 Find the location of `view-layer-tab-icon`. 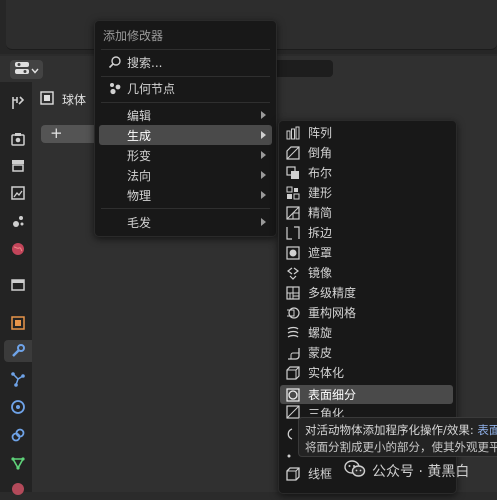

view-layer-tab-icon is located at coordinates (18, 193).